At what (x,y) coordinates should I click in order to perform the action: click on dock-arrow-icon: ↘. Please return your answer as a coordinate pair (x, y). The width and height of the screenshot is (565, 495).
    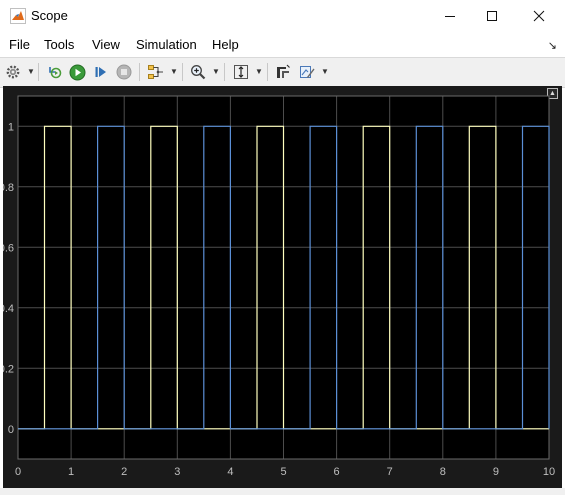
    Looking at the image, I should click on (552, 45).